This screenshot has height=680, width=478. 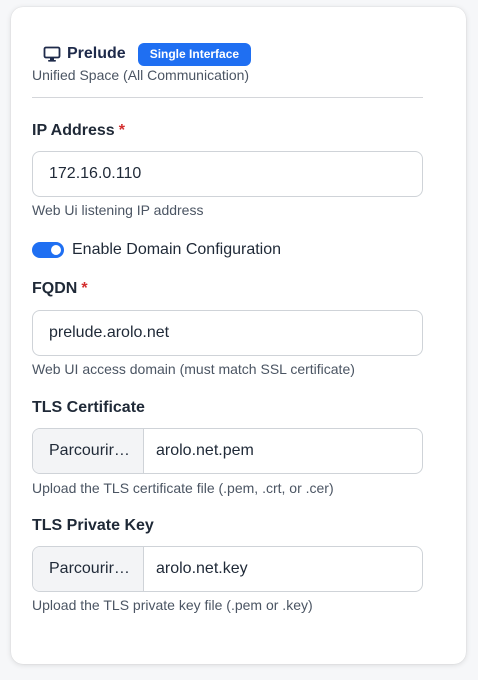 I want to click on toggle-knob, so click(x=56, y=250).